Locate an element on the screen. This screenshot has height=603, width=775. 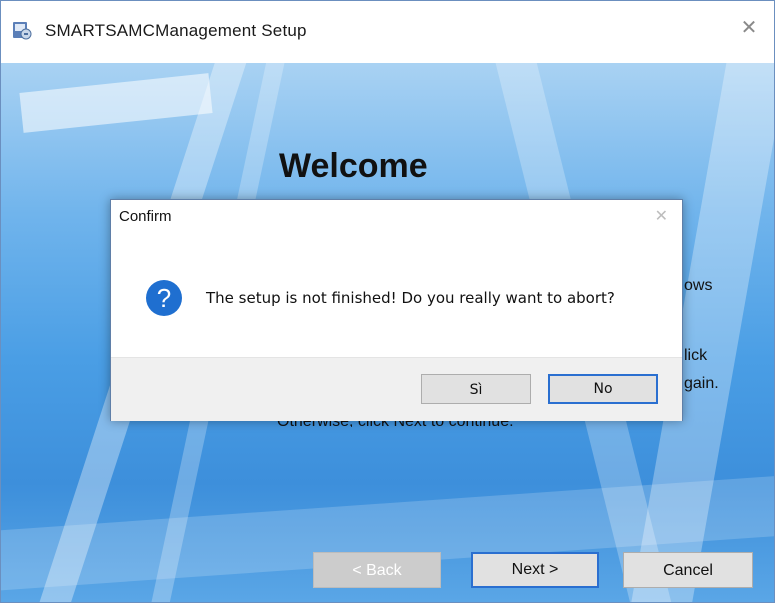
back-button: < Back is located at coordinates (377, 570).